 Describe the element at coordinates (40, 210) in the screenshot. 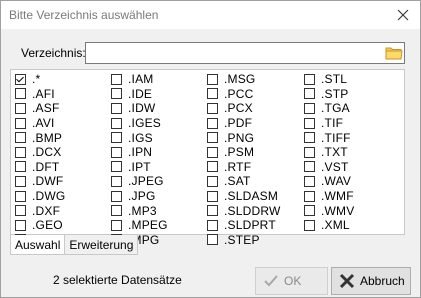

I see `file-type-item: .DXF` at that location.